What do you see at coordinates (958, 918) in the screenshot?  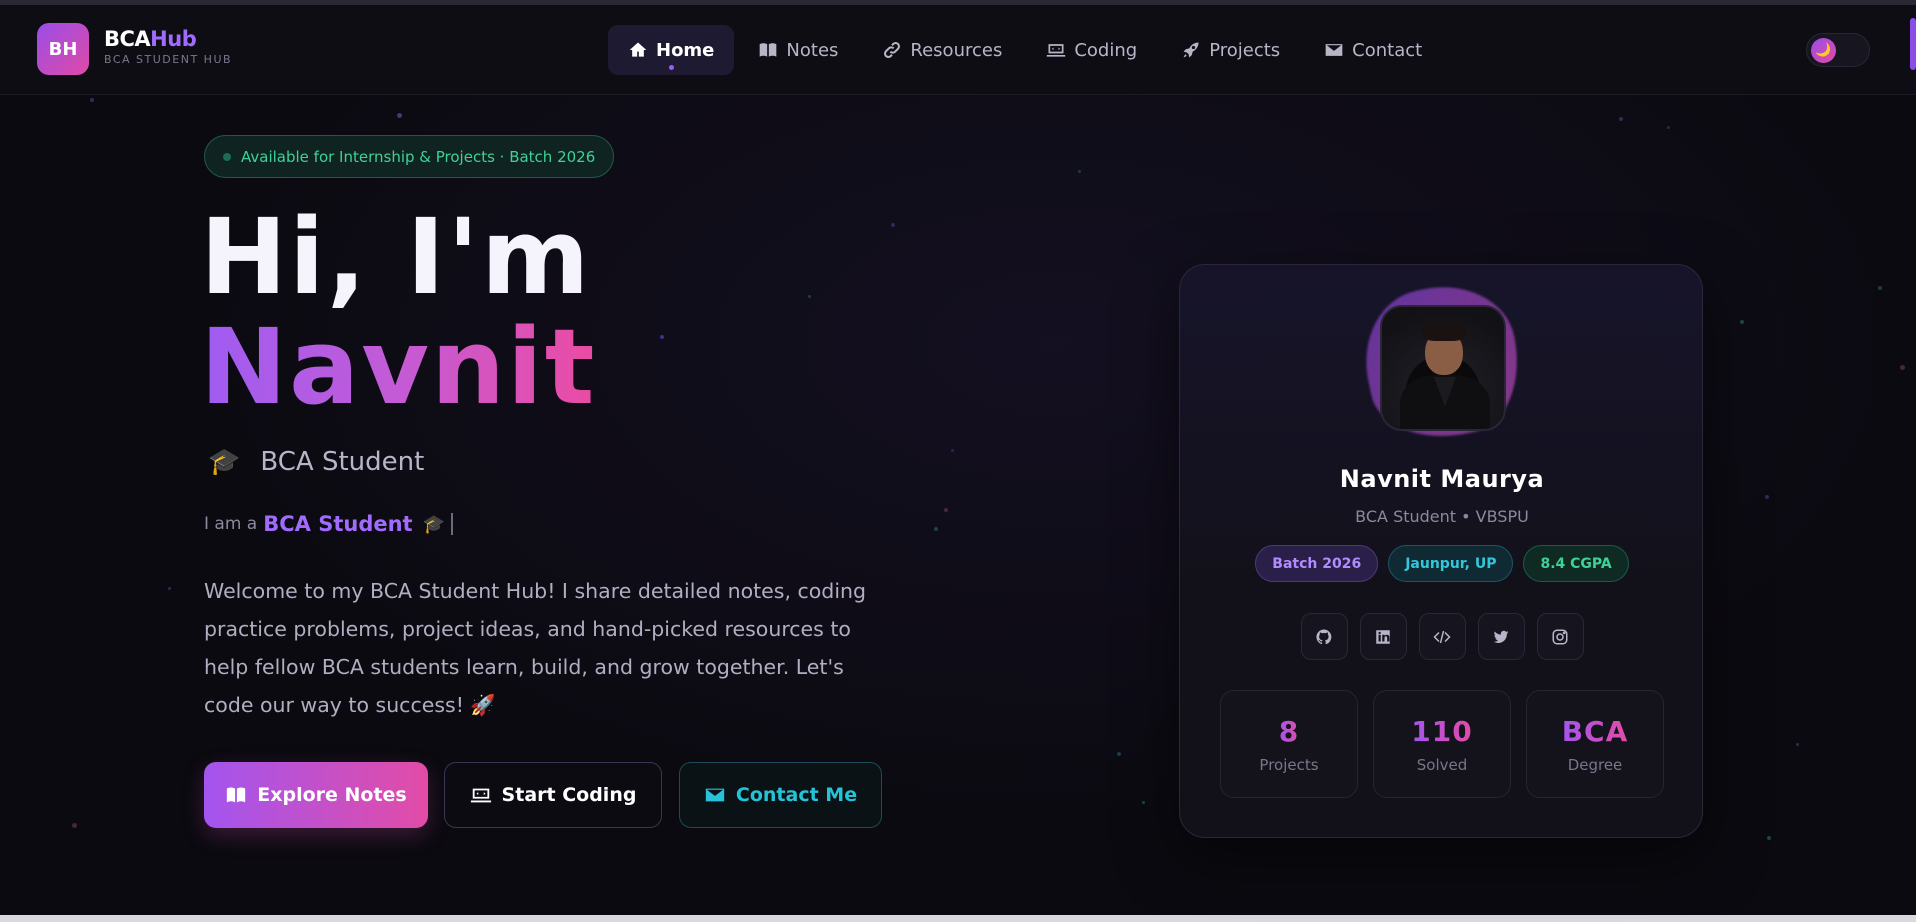 I see `window-bottom-edge` at bounding box center [958, 918].